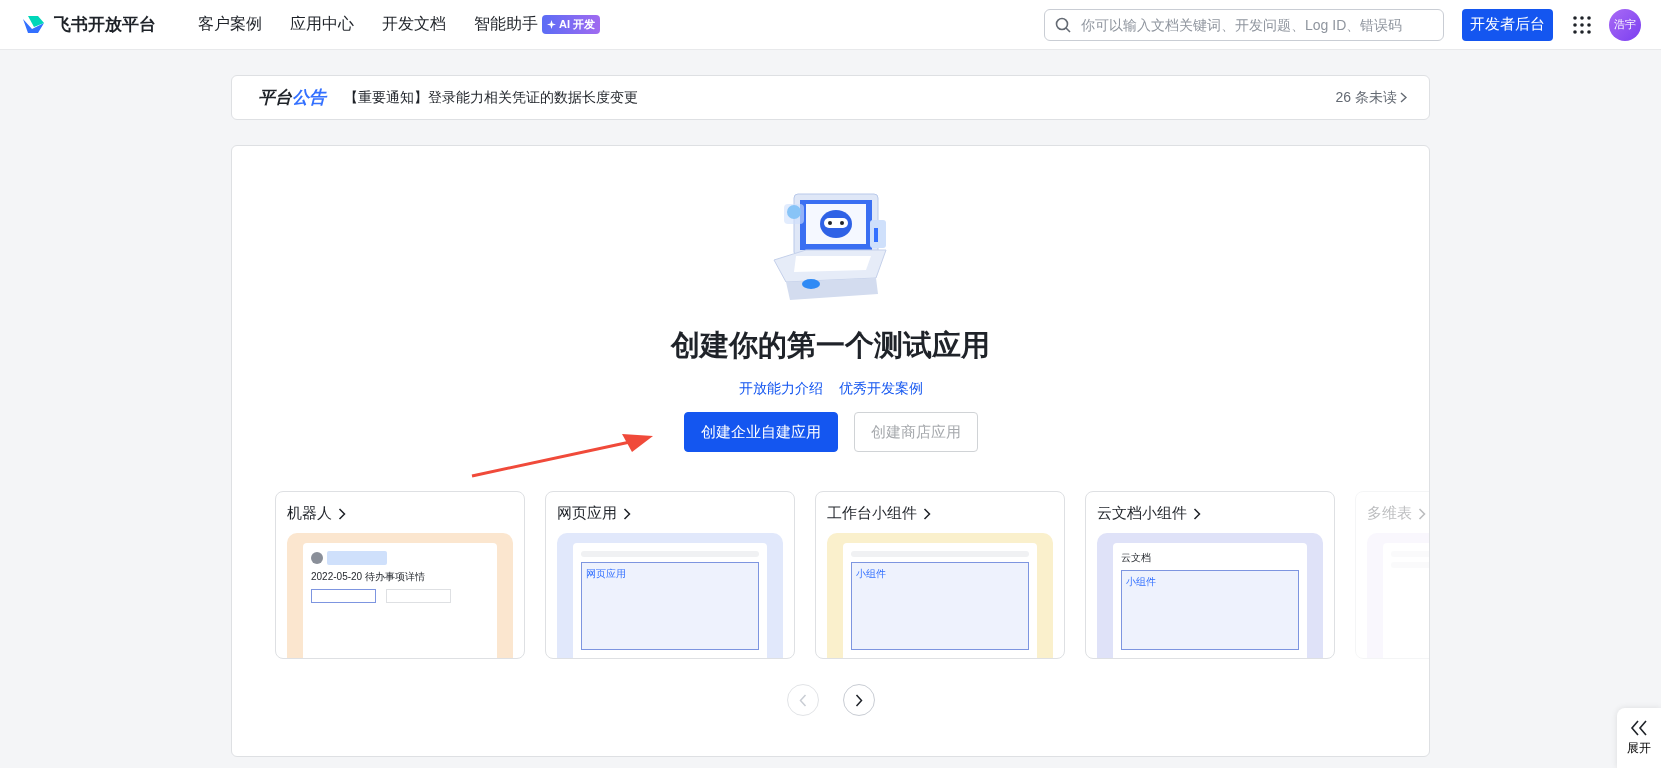 Image resolution: width=1661 pixels, height=768 pixels. I want to click on card-title: 网页应用, so click(670, 513).